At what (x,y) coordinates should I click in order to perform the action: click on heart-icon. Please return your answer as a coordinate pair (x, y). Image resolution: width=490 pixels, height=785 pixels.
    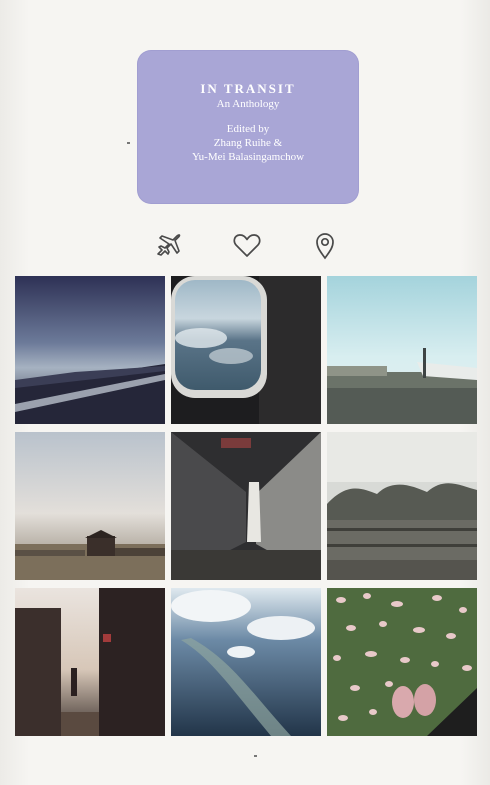
    Looking at the image, I should click on (247, 245).